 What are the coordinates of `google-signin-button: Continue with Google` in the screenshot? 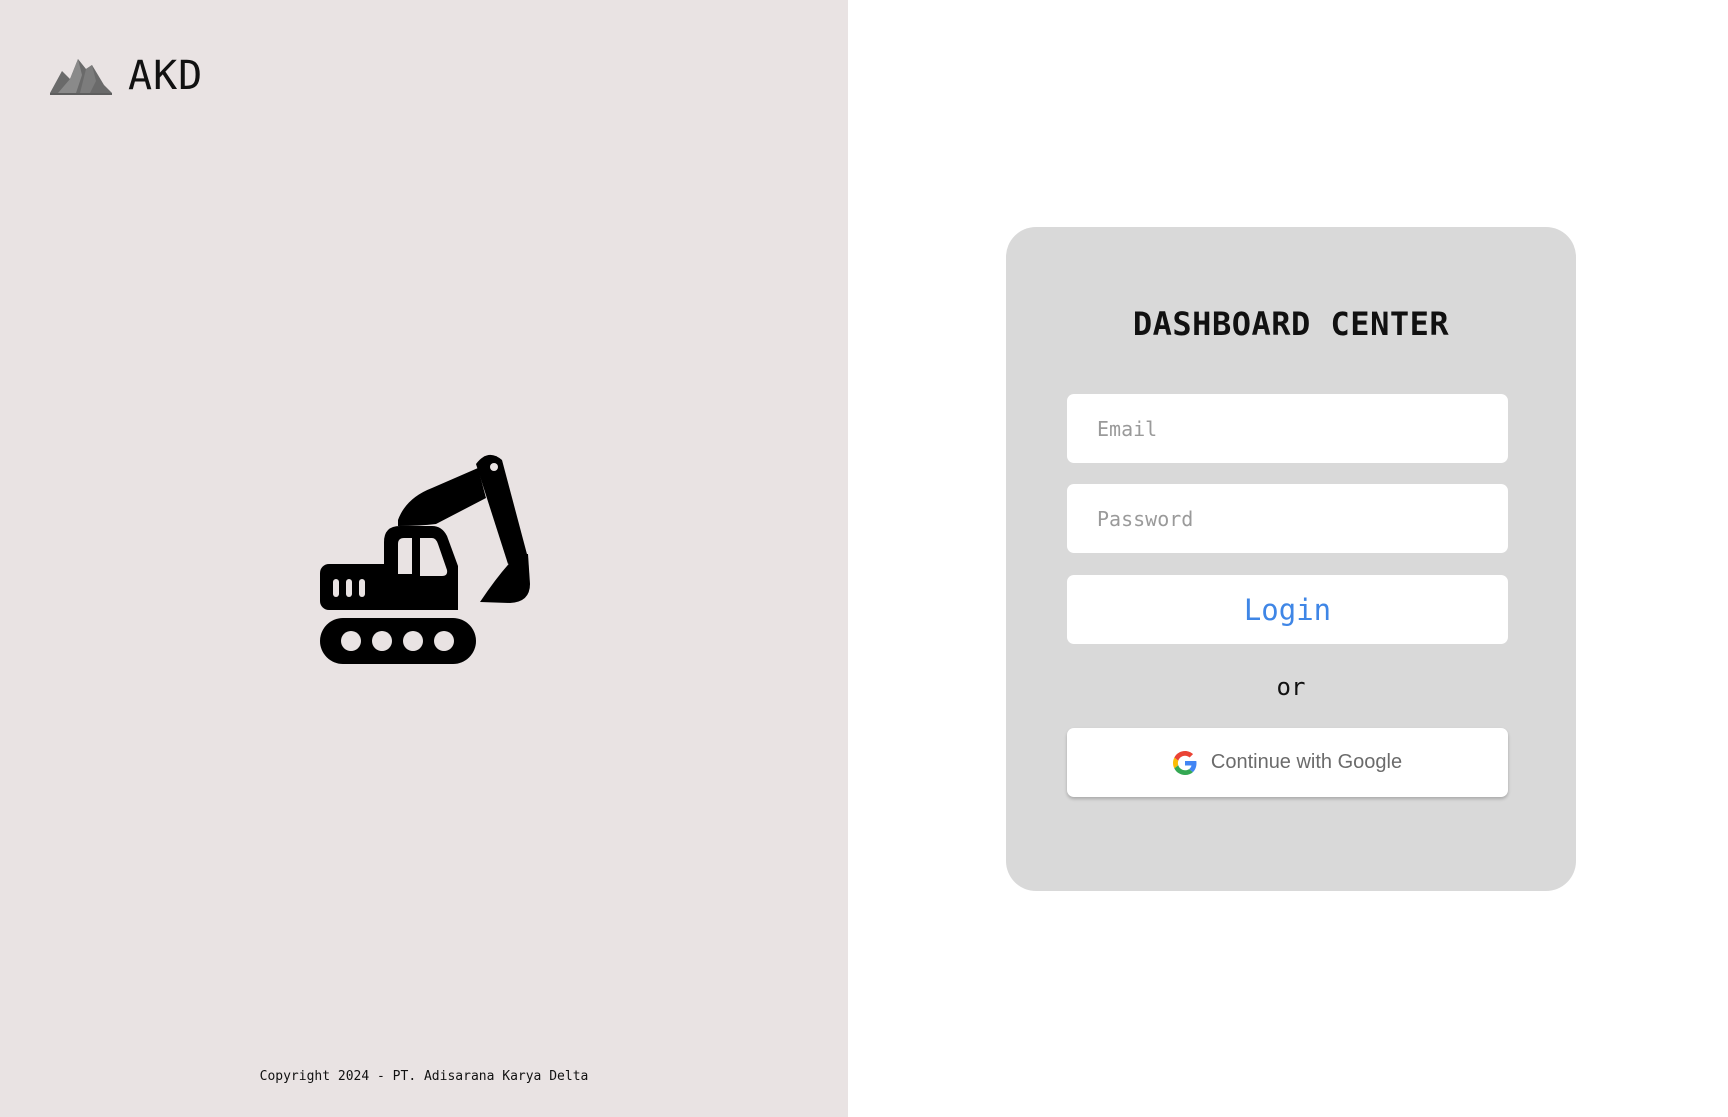 It's located at (1287, 762).